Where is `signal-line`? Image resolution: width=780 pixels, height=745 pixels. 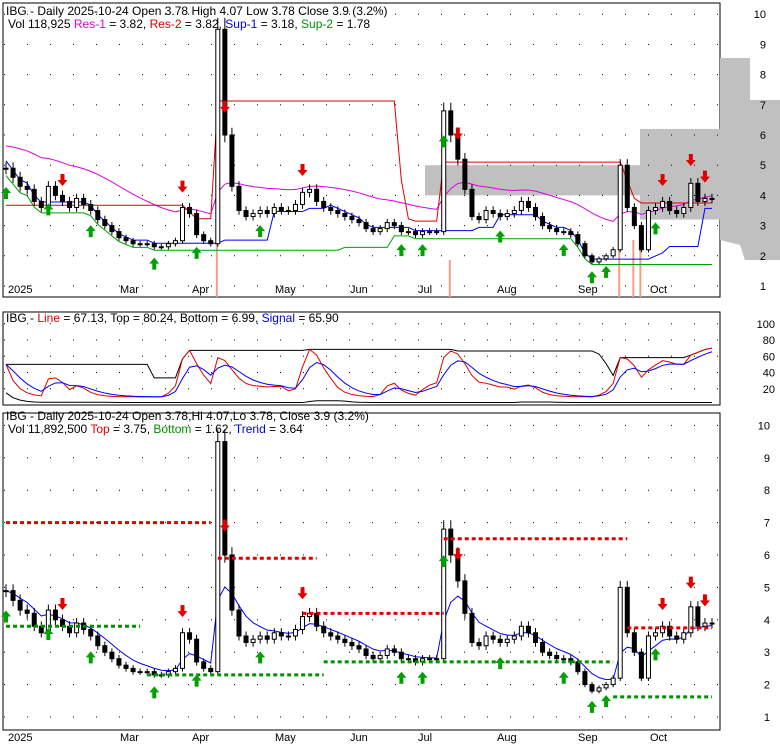
signal-line is located at coordinates (359, 374).